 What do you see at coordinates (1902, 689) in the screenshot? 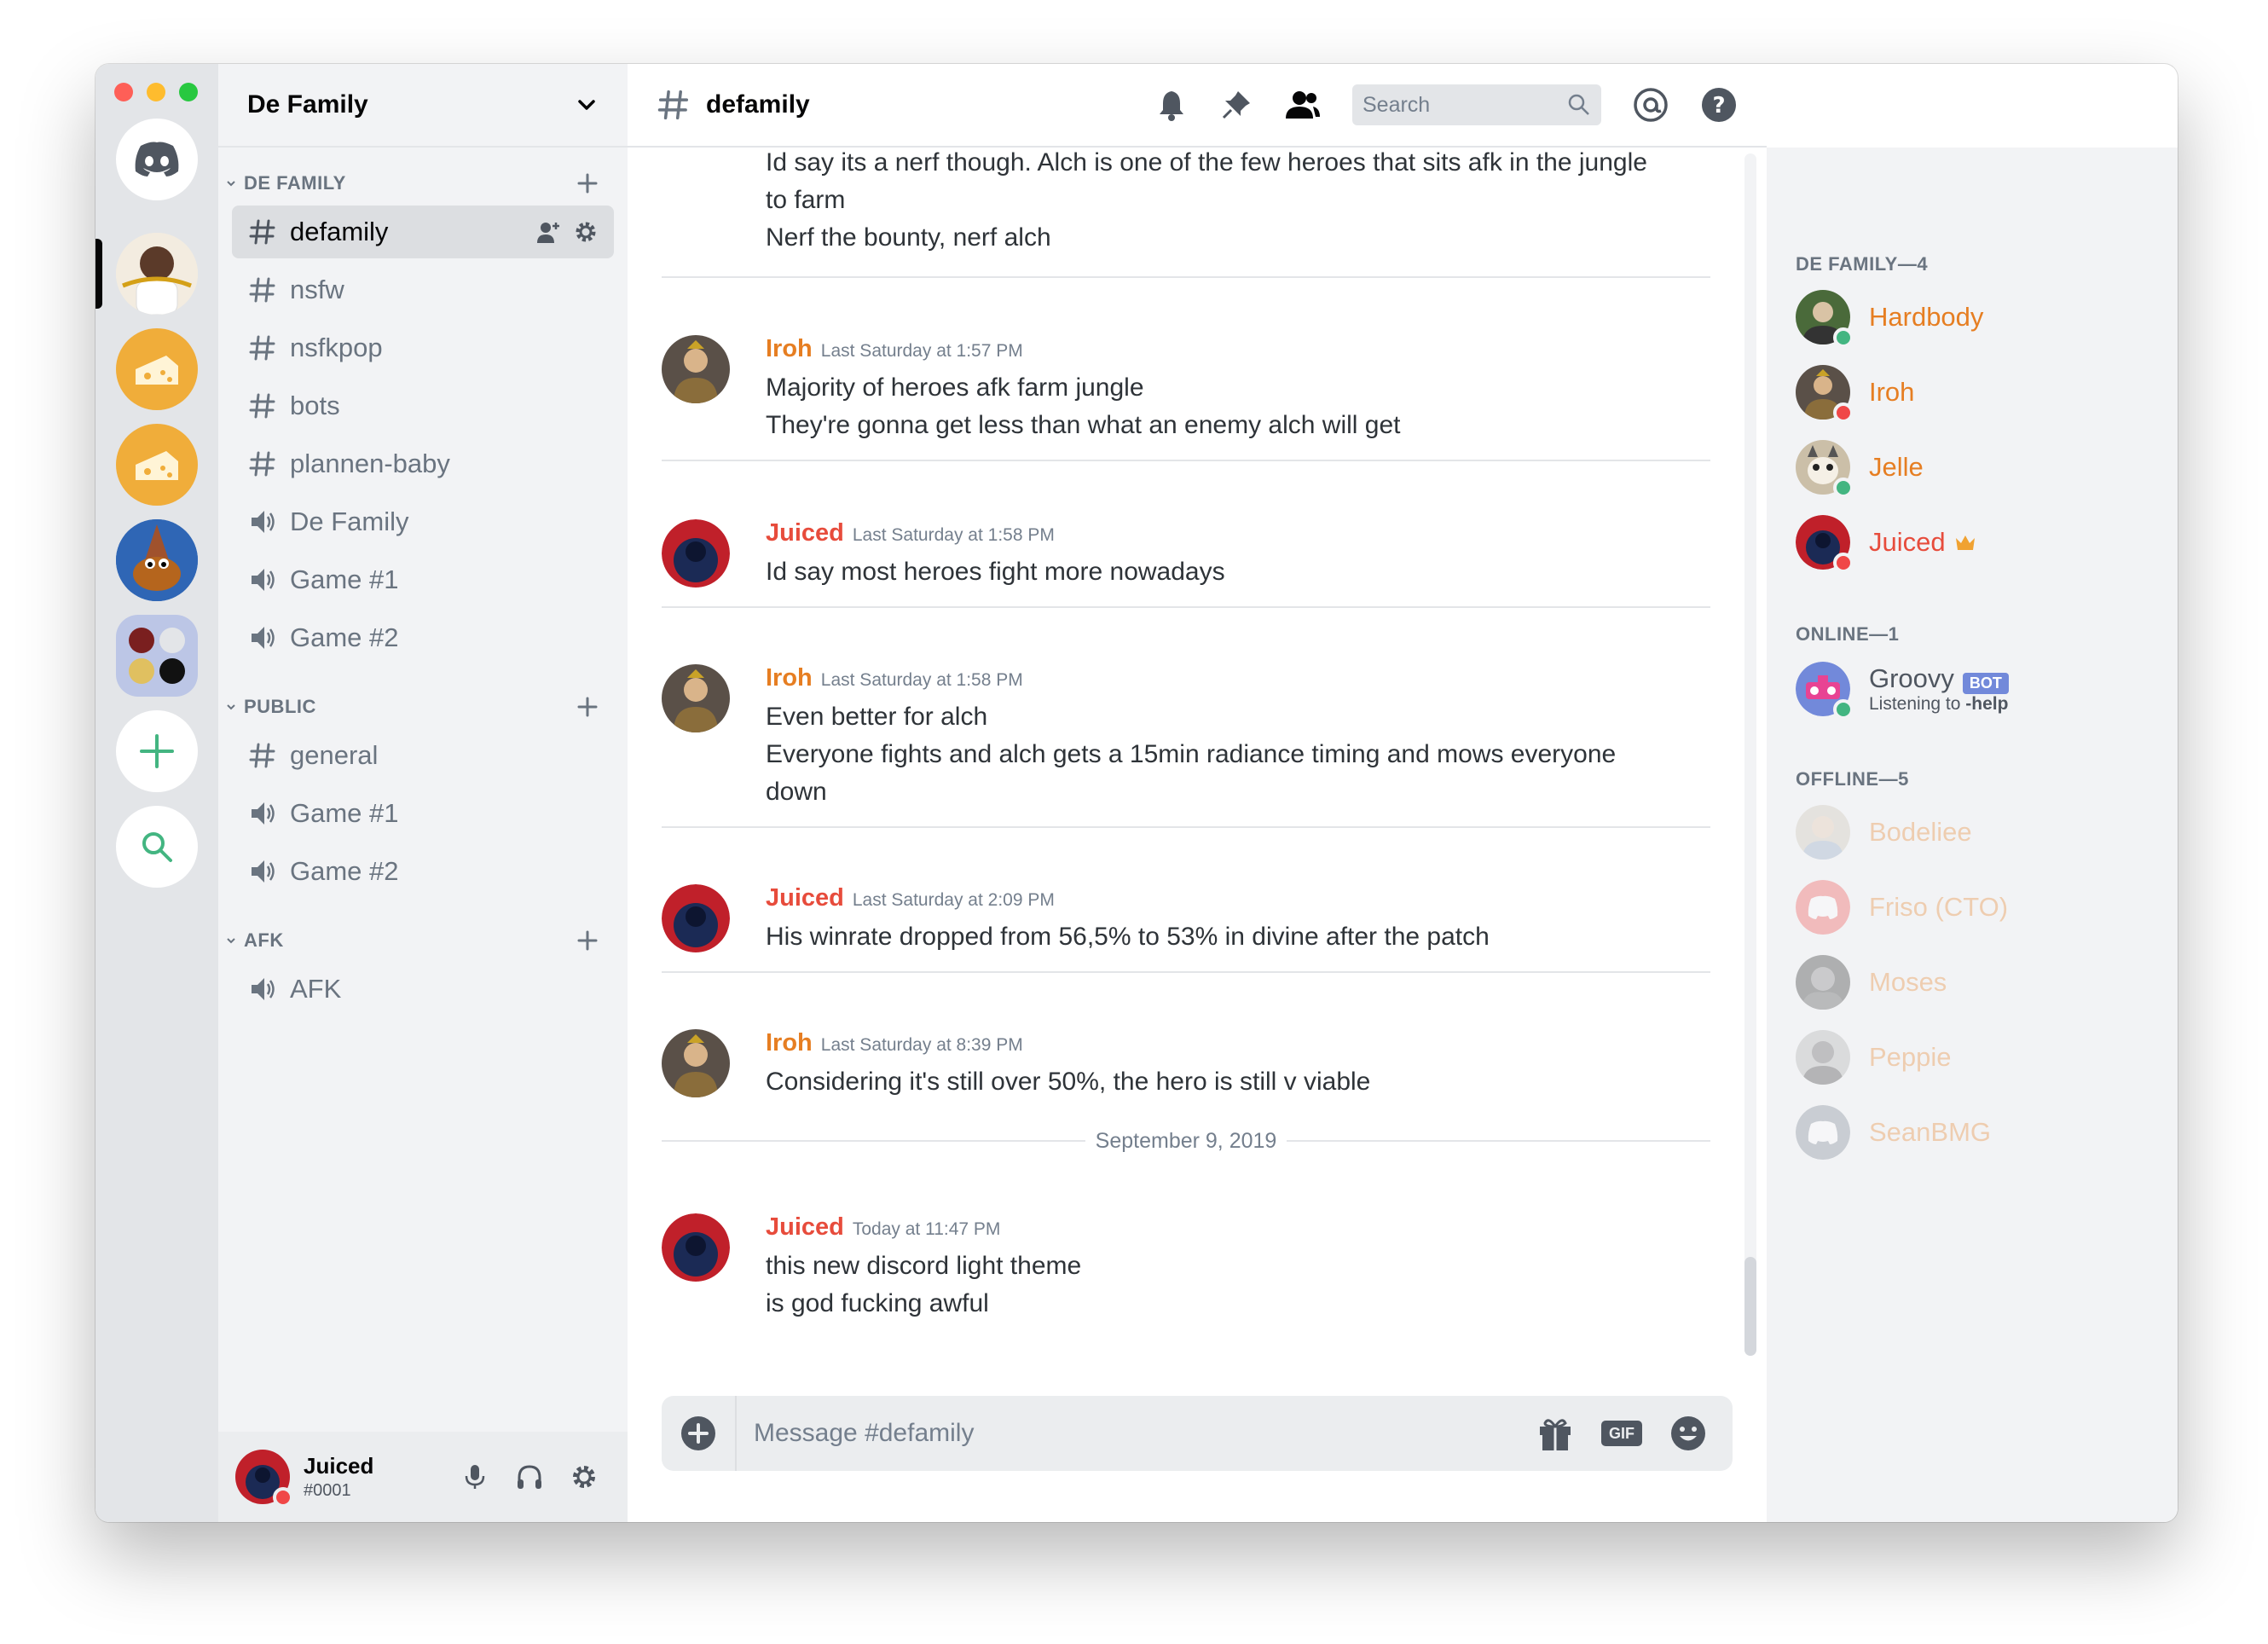
I see `member-item: Groovy BOT Listening to -help` at bounding box center [1902, 689].